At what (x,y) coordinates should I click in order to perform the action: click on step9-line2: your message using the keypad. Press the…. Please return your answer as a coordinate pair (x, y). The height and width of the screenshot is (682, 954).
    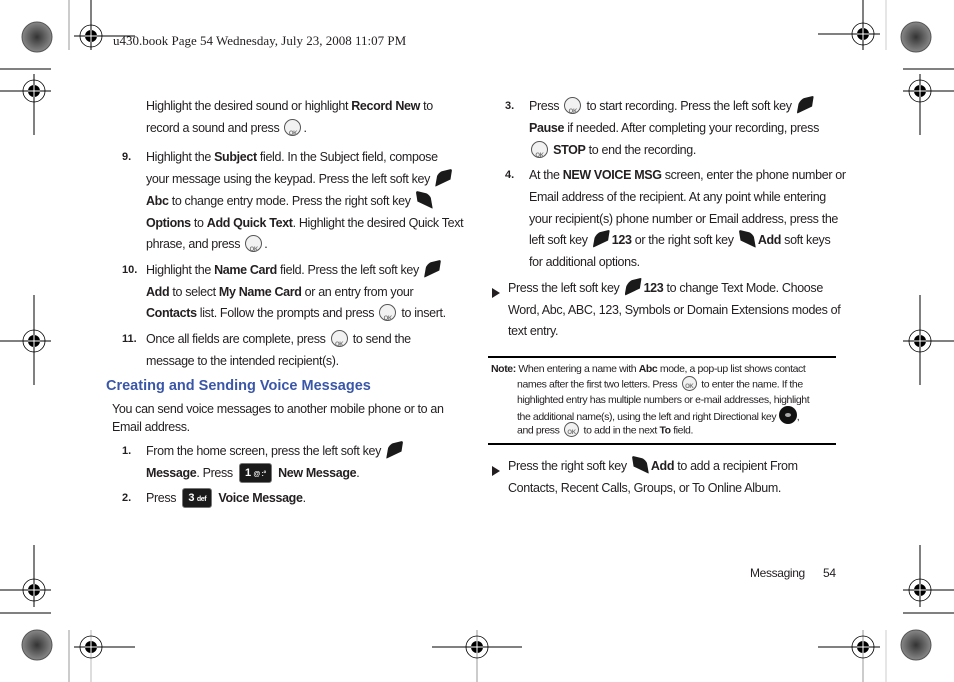
    Looking at the image, I should click on (300, 179).